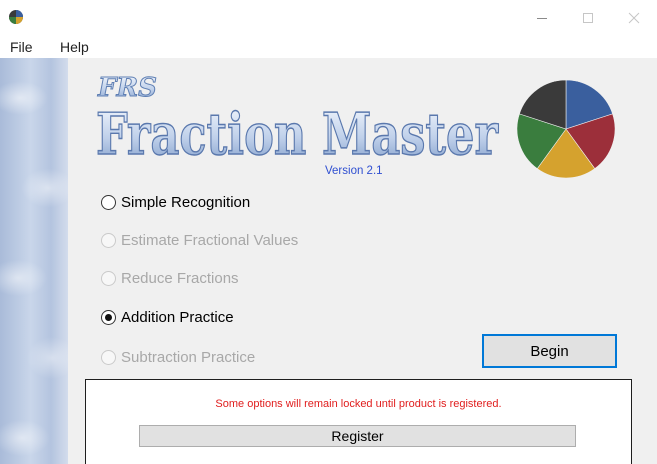 This screenshot has width=657, height=464. Describe the element at coordinates (328, 18) in the screenshot. I see `title-bar` at that location.